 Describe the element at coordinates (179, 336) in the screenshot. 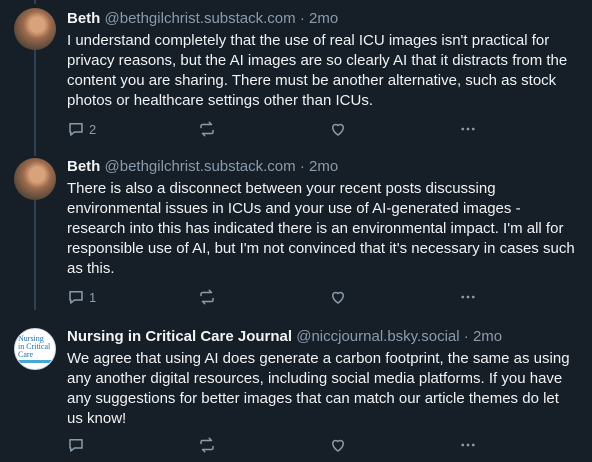

I see `author-name: Nursing in Critical Care Journal` at that location.